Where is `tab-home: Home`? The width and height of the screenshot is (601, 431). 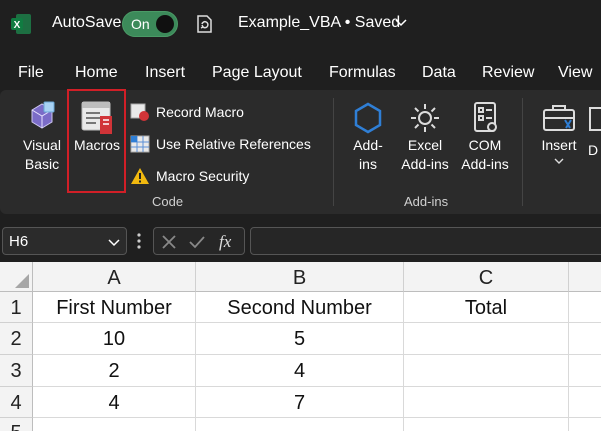
tab-home: Home is located at coordinates (96, 73).